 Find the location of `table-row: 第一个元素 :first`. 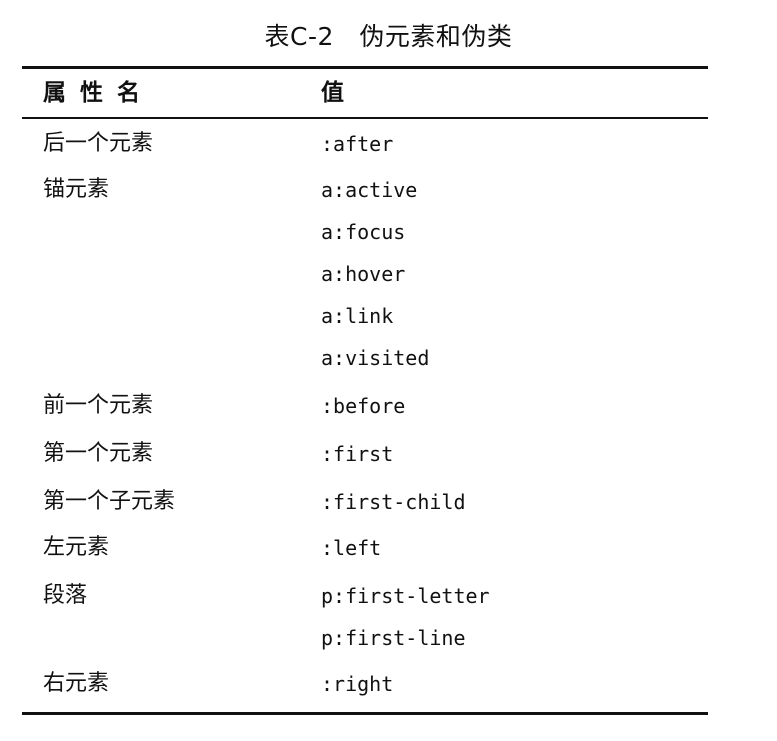

table-row: 第一个元素 :first is located at coordinates (388, 452).